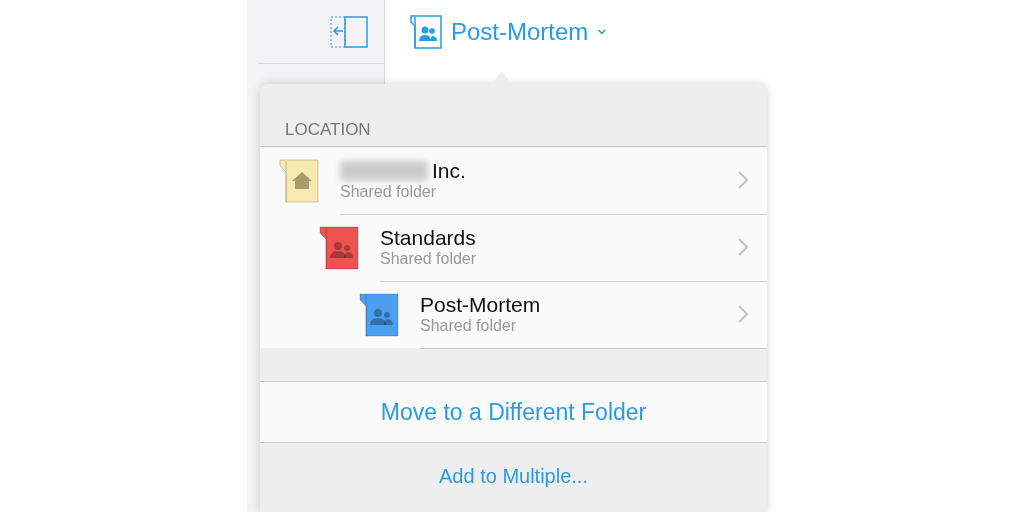 This screenshot has height=512, width=1024. I want to click on folder-name: Inc., so click(449, 171).